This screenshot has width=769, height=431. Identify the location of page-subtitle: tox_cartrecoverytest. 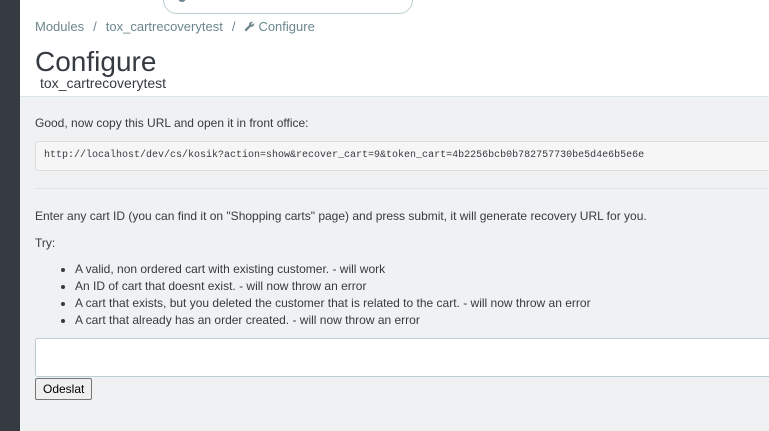
(103, 83).